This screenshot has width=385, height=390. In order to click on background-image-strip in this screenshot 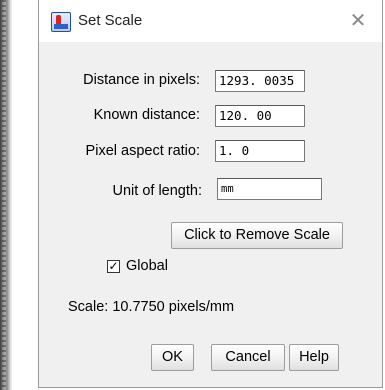, I will do `click(6, 195)`.